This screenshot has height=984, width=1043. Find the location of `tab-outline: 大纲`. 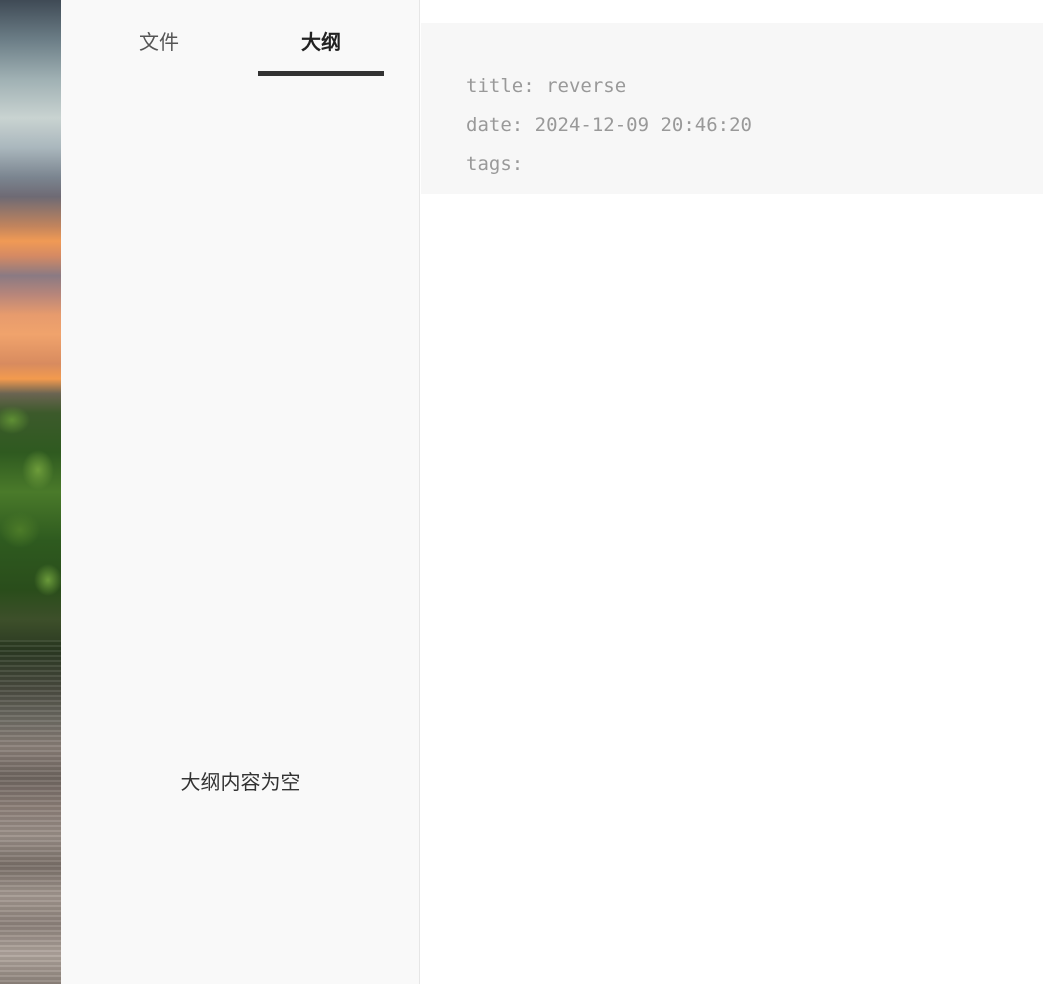

tab-outline: 大纲 is located at coordinates (321, 51).